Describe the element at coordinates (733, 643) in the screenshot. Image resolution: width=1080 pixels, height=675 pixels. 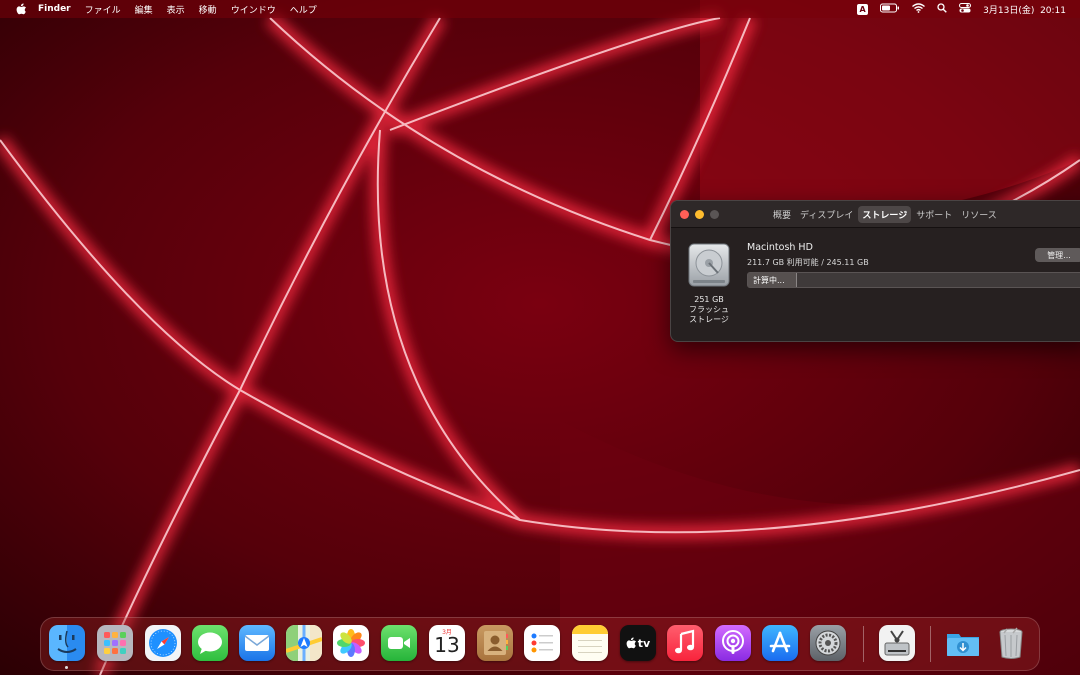
I see `podcasts-icon` at that location.